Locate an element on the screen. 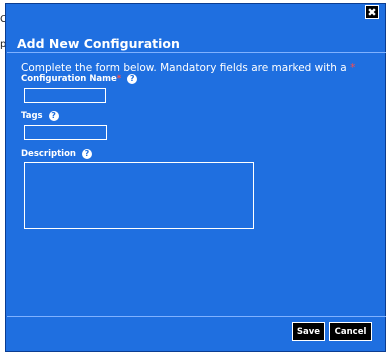  config-name-label-row: Configuration Name * ? is located at coordinates (79, 79).